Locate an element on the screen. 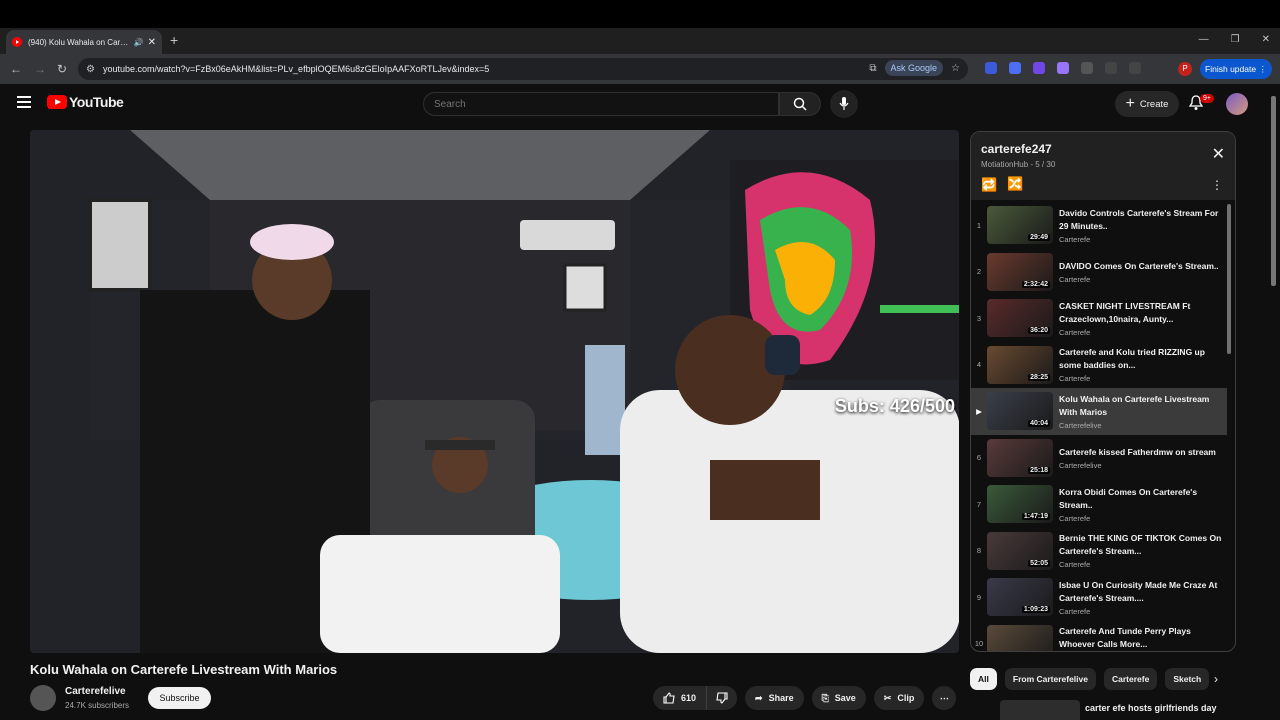 The height and width of the screenshot is (720, 1280). voice-search-button is located at coordinates (844, 104).